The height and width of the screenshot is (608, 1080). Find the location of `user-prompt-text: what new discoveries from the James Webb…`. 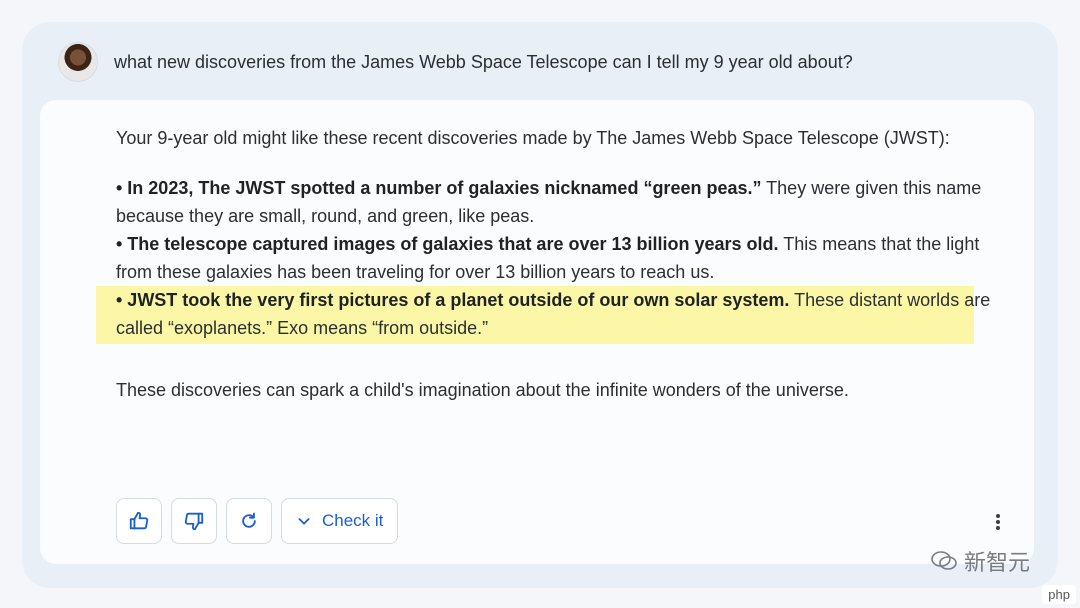

user-prompt-text: what new discoveries from the James Webb… is located at coordinates (483, 61).